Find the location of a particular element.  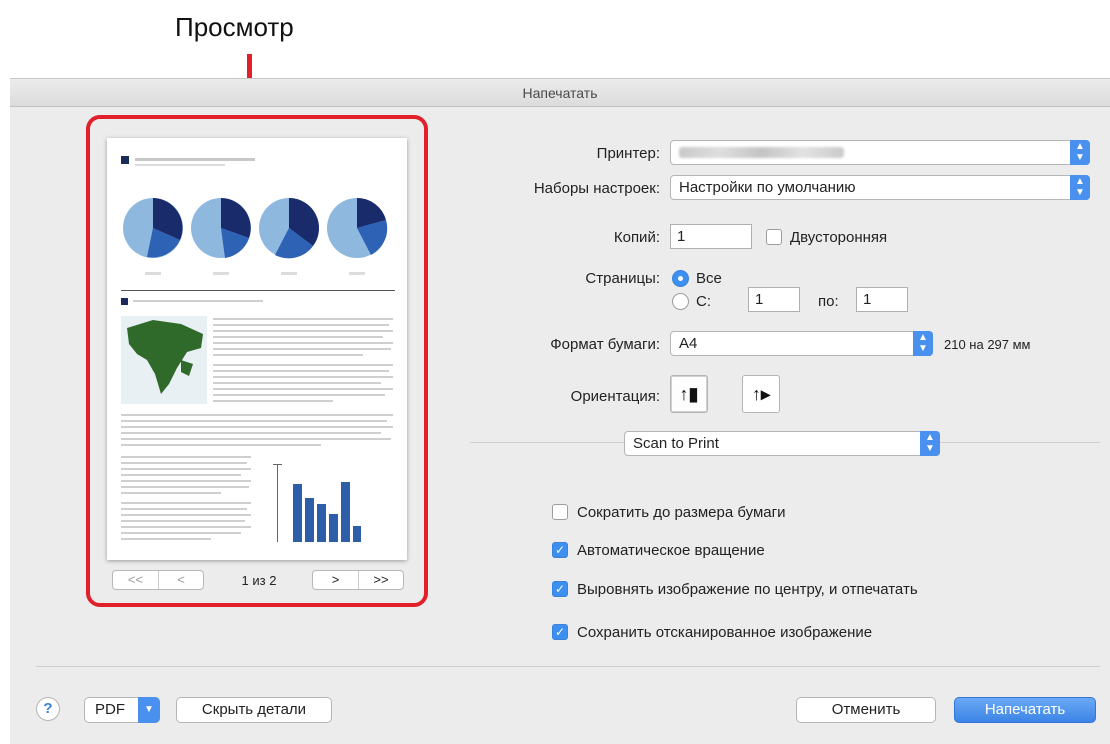

footer-separator is located at coordinates (568, 666).